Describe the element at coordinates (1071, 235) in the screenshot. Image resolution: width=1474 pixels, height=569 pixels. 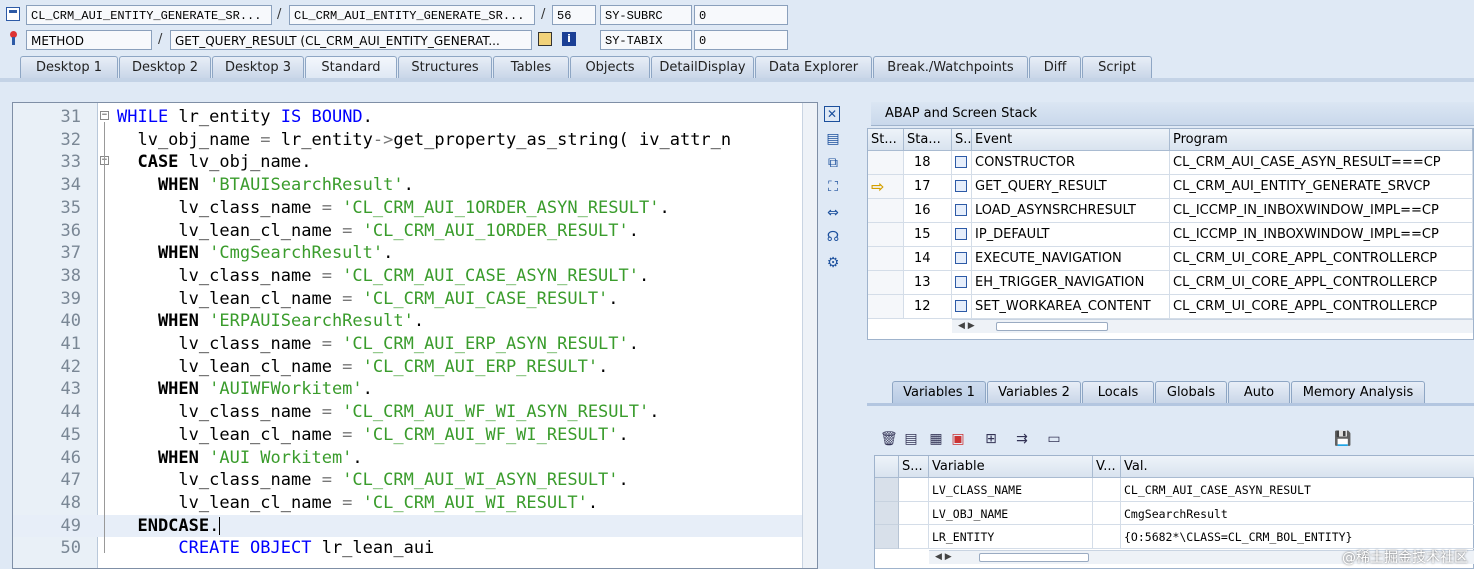
I see `stack-event: IP_DEFAULT` at that location.